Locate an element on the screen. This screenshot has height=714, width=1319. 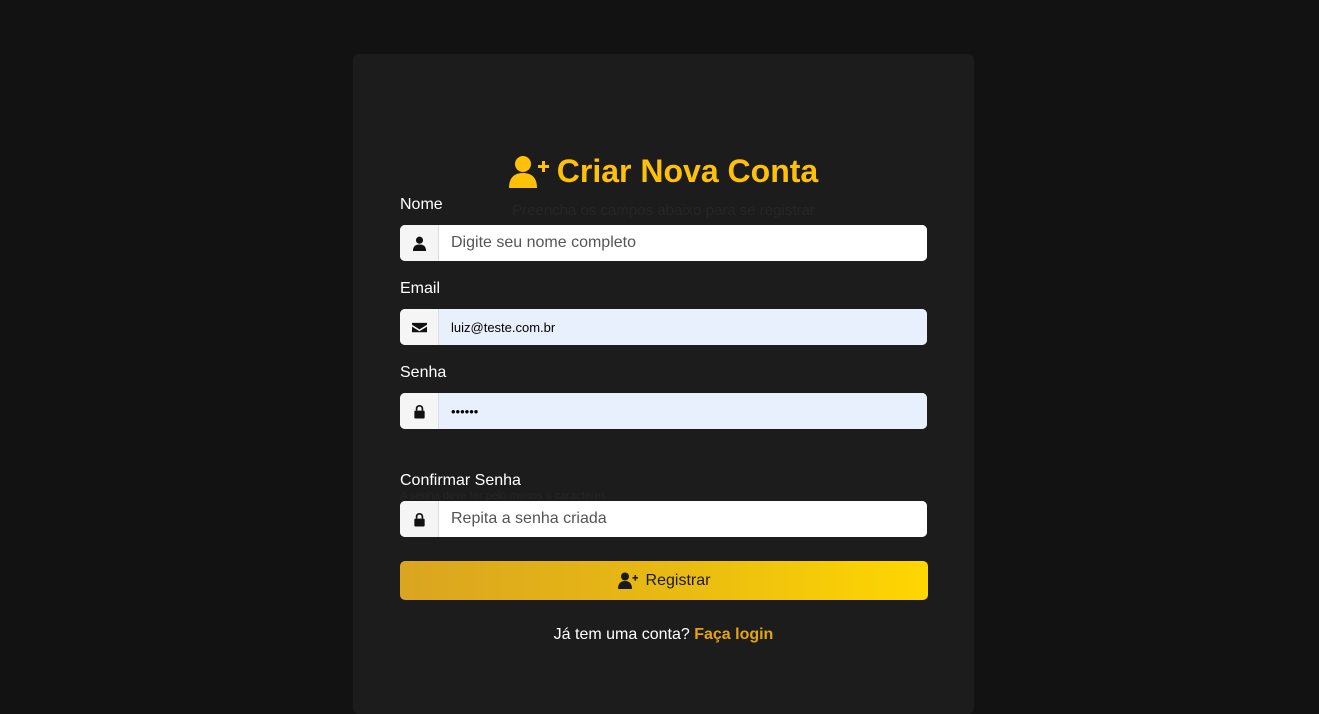
user-icon is located at coordinates (419, 243).